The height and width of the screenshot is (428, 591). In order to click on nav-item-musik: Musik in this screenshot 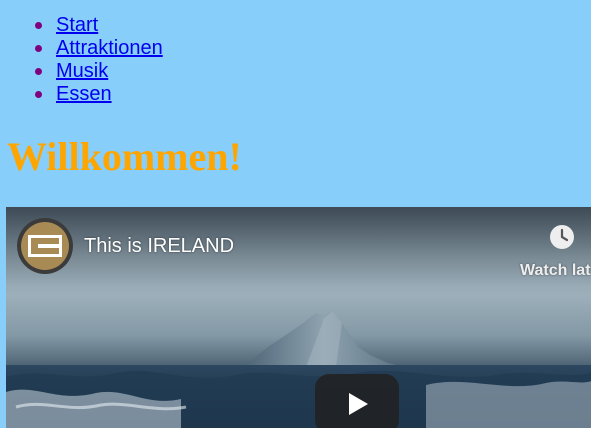, I will do `click(99, 71)`.